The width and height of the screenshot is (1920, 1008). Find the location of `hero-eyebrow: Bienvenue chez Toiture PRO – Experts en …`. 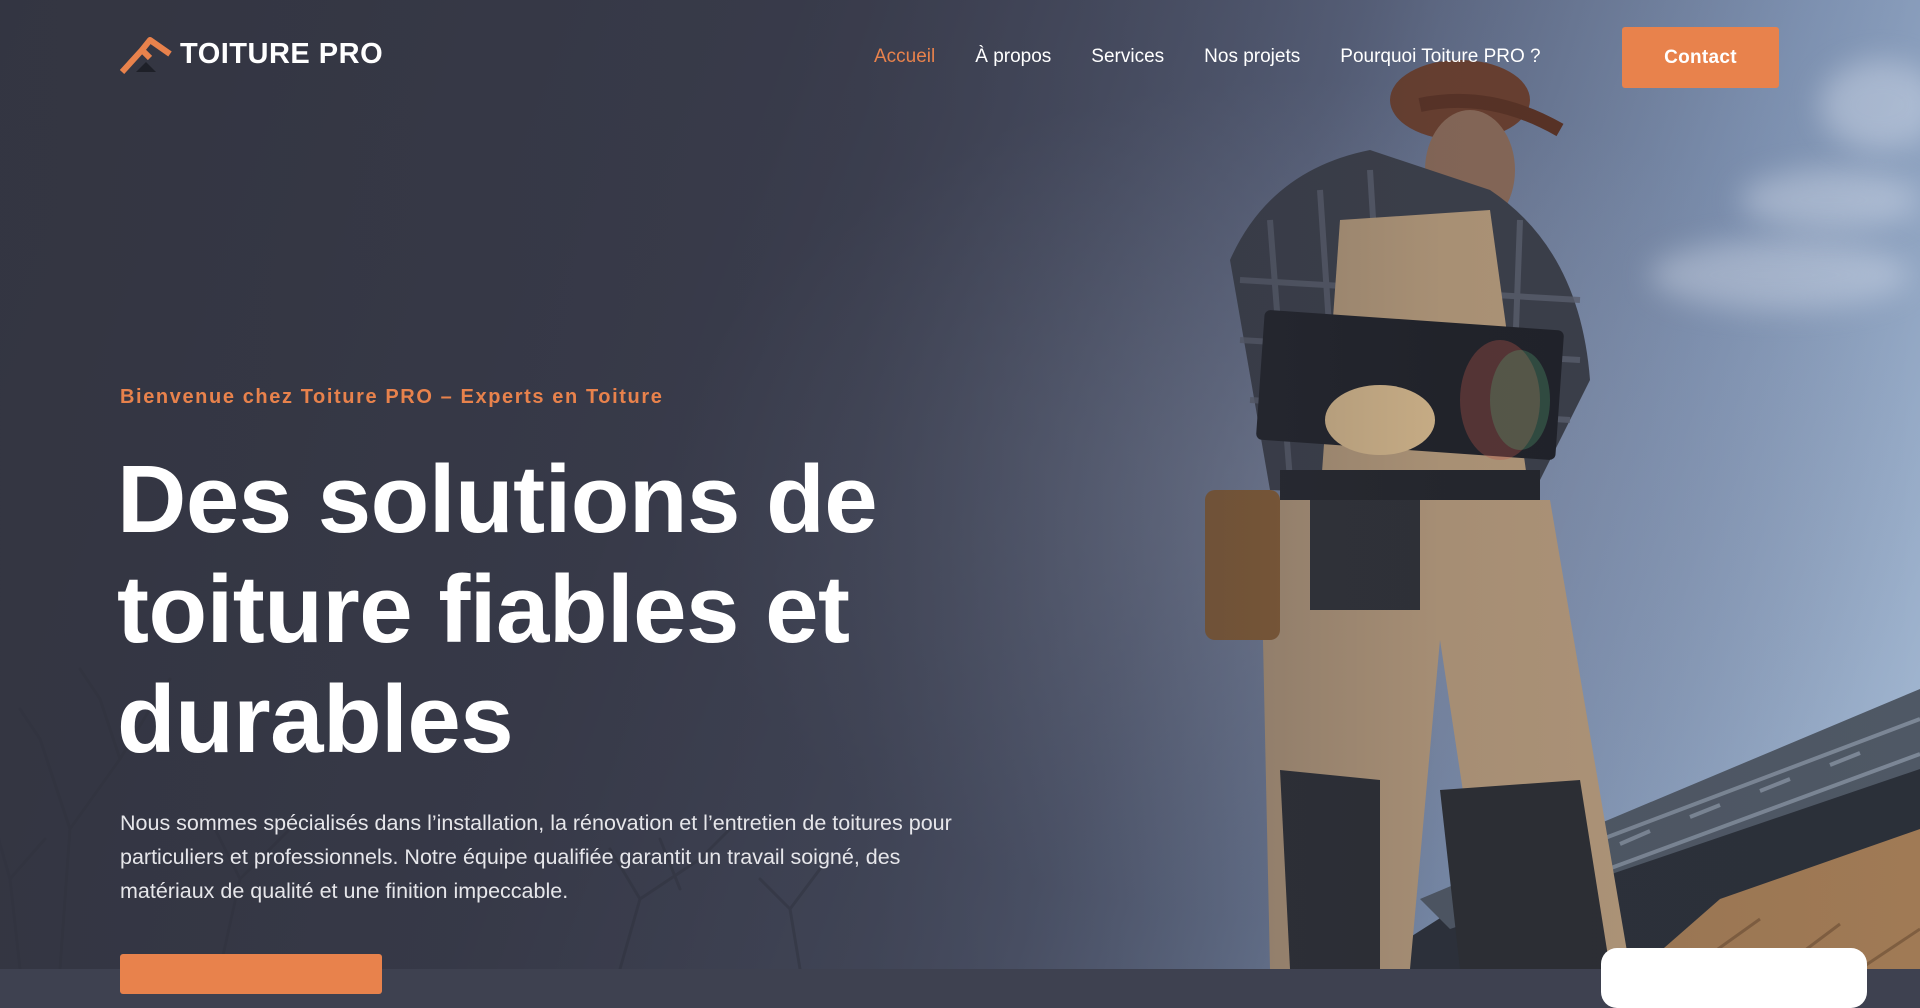

hero-eyebrow: Bienvenue chez Toiture PRO – Experts en … is located at coordinates (392, 397).